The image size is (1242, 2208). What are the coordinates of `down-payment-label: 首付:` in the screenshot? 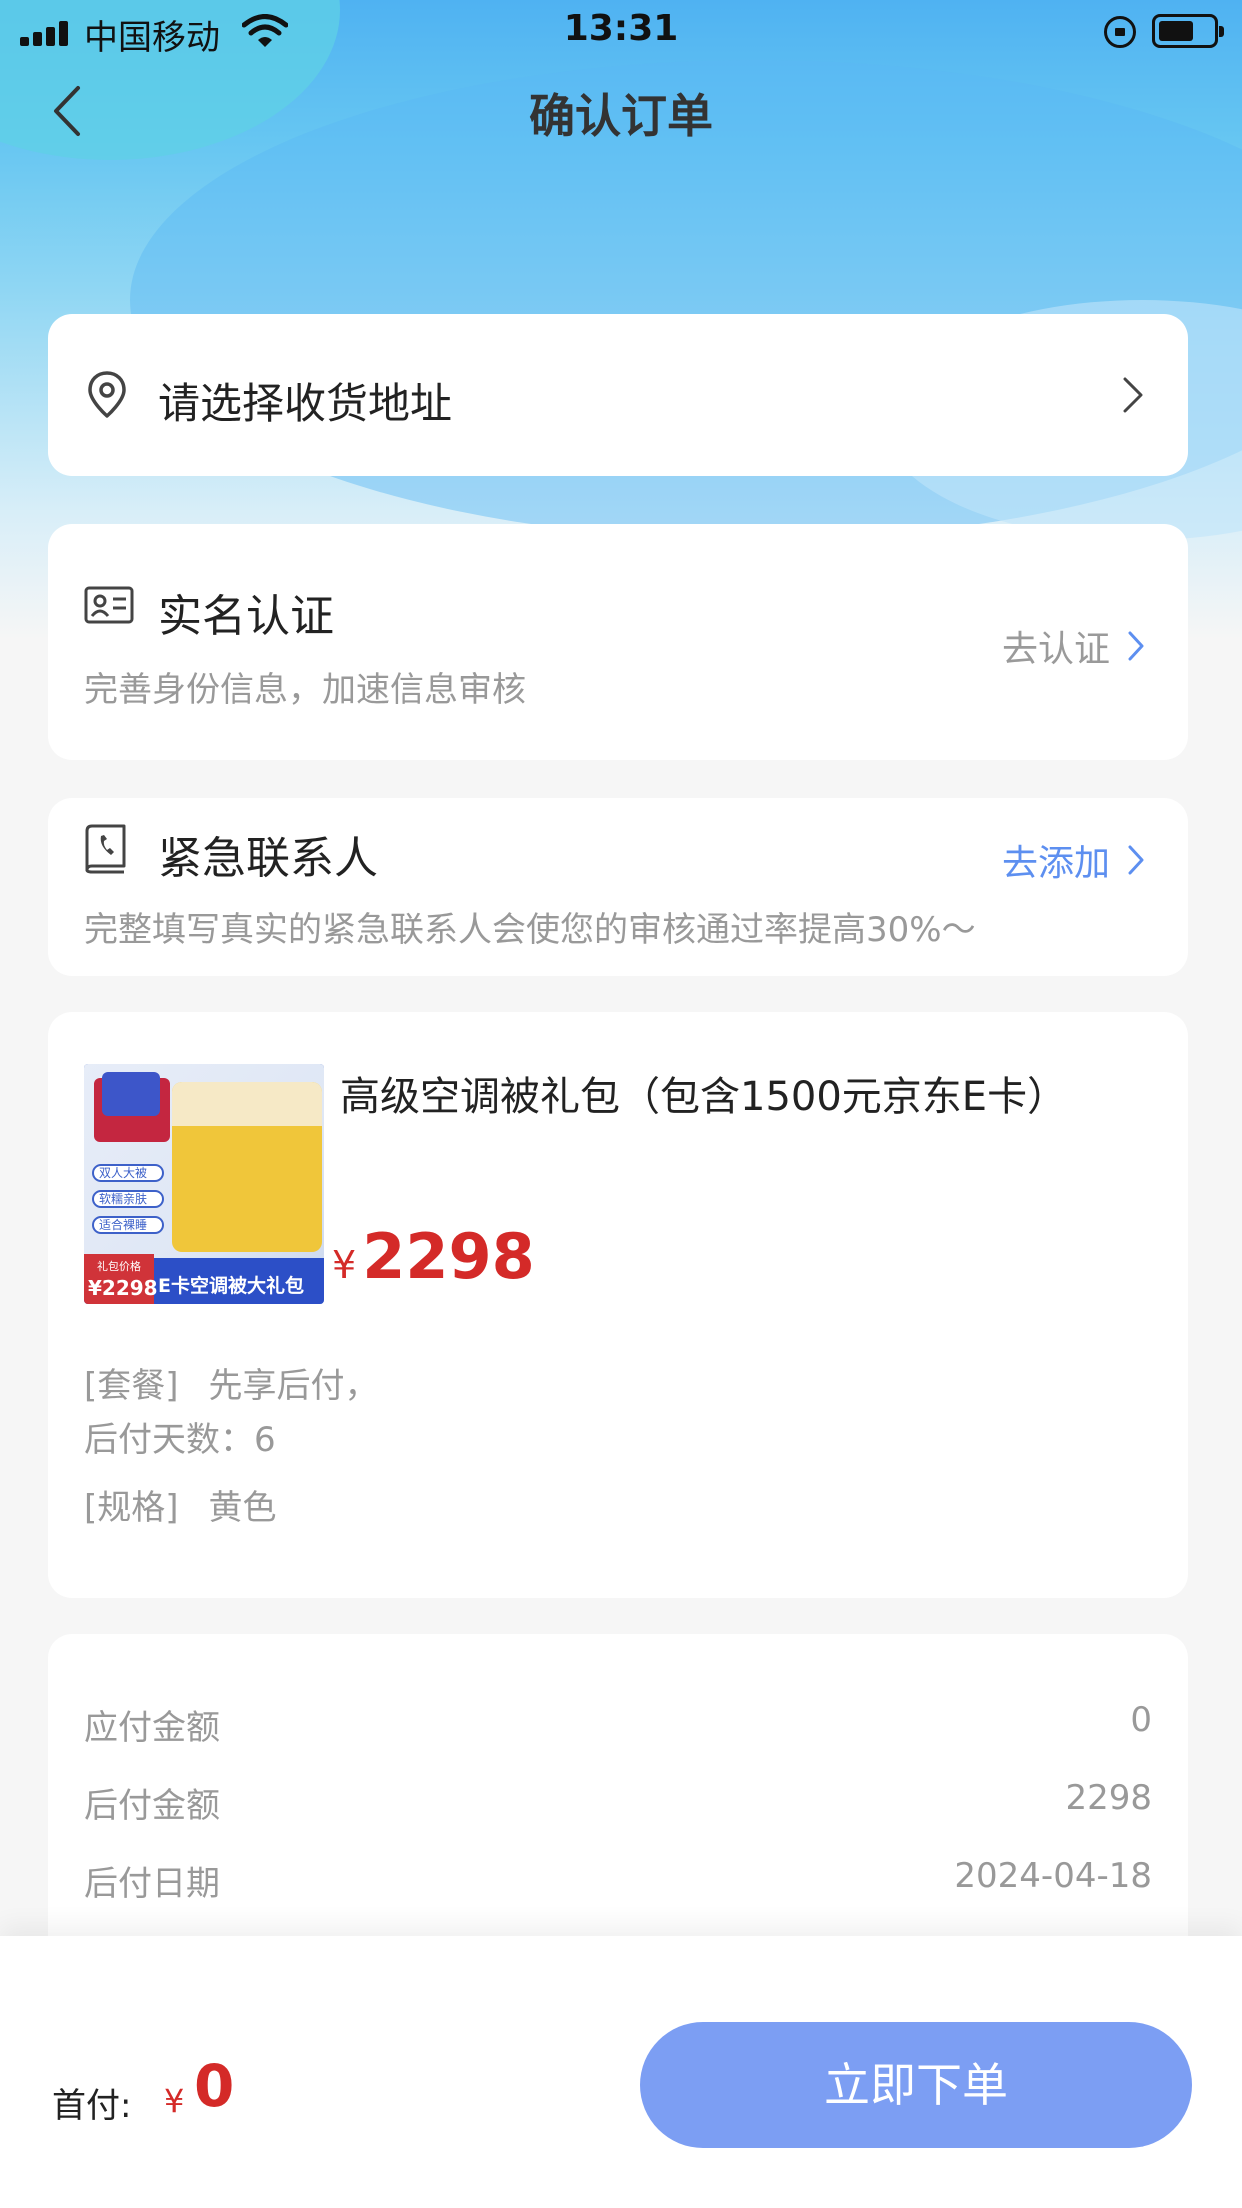 It's located at (92, 2106).